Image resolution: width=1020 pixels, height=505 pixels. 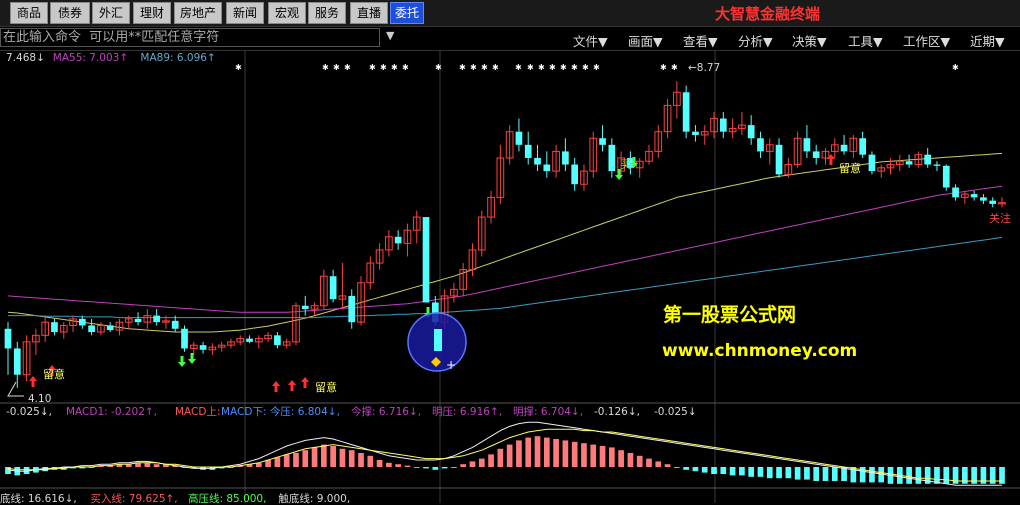 What do you see at coordinates (675, 412) in the screenshot?
I see `macd-legend-item: -0.025↓` at bounding box center [675, 412].